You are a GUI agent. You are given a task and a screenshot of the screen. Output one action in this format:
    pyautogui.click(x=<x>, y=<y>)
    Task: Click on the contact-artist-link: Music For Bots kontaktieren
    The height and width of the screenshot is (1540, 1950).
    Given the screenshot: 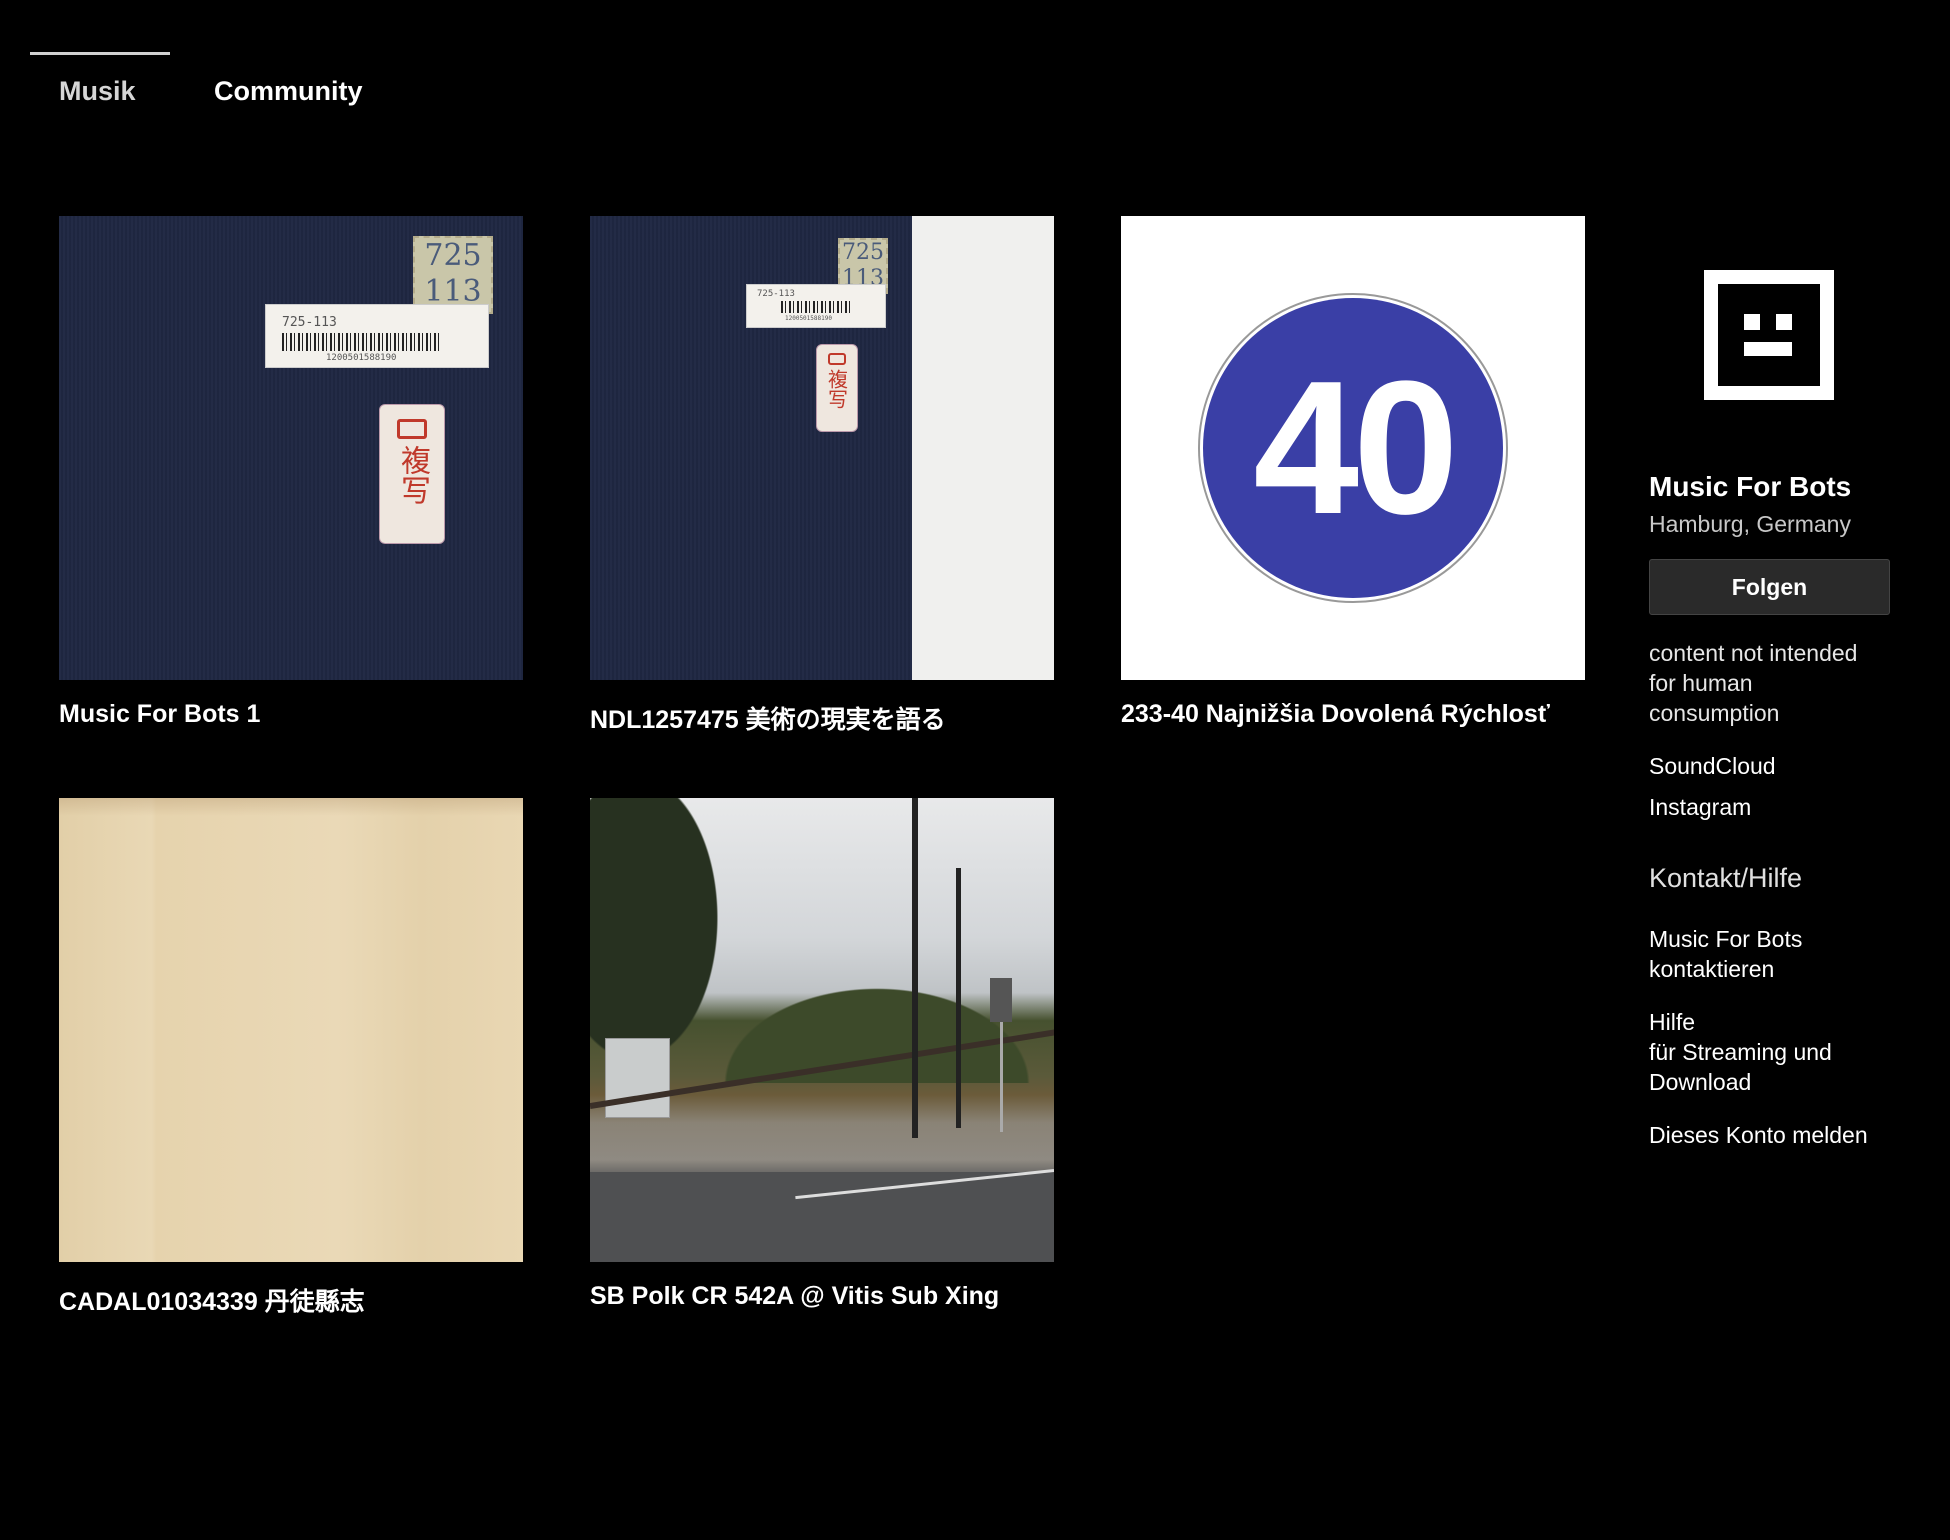 What is the action you would take?
    pyautogui.click(x=1749, y=954)
    